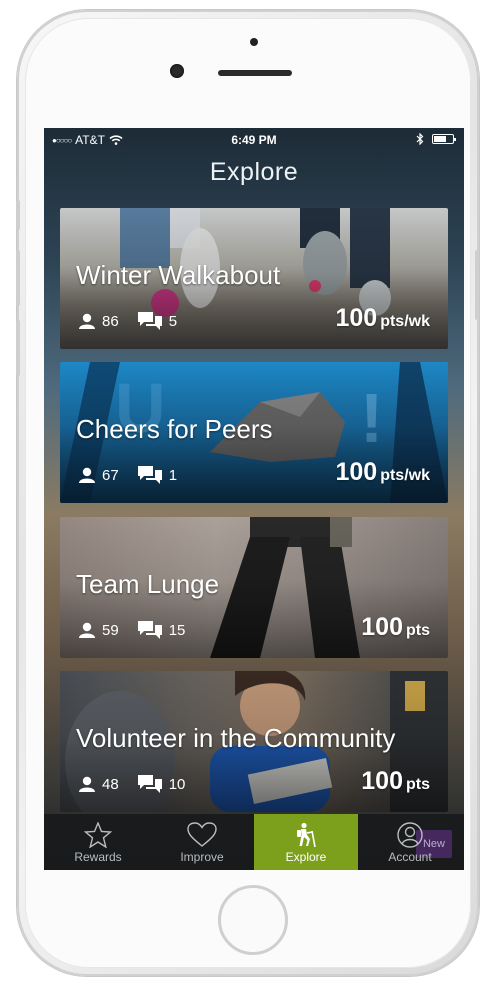  I want to click on page-title: Explore, so click(254, 172).